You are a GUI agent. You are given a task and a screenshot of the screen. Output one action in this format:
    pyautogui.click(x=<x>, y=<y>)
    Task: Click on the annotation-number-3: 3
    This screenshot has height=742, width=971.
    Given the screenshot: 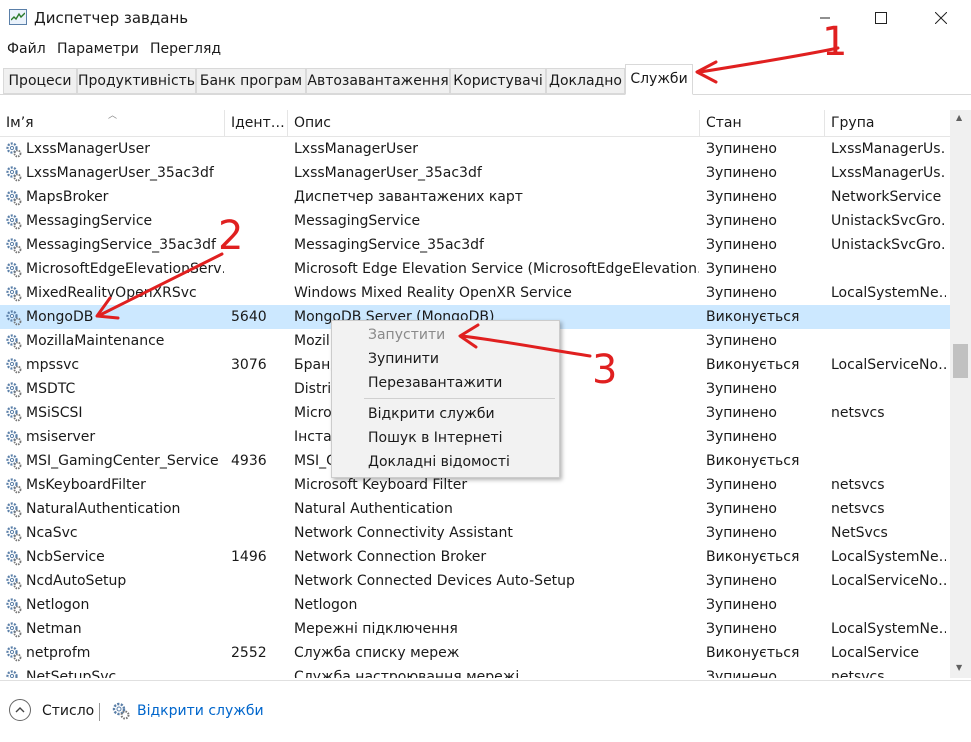 What is the action you would take?
    pyautogui.click(x=605, y=370)
    